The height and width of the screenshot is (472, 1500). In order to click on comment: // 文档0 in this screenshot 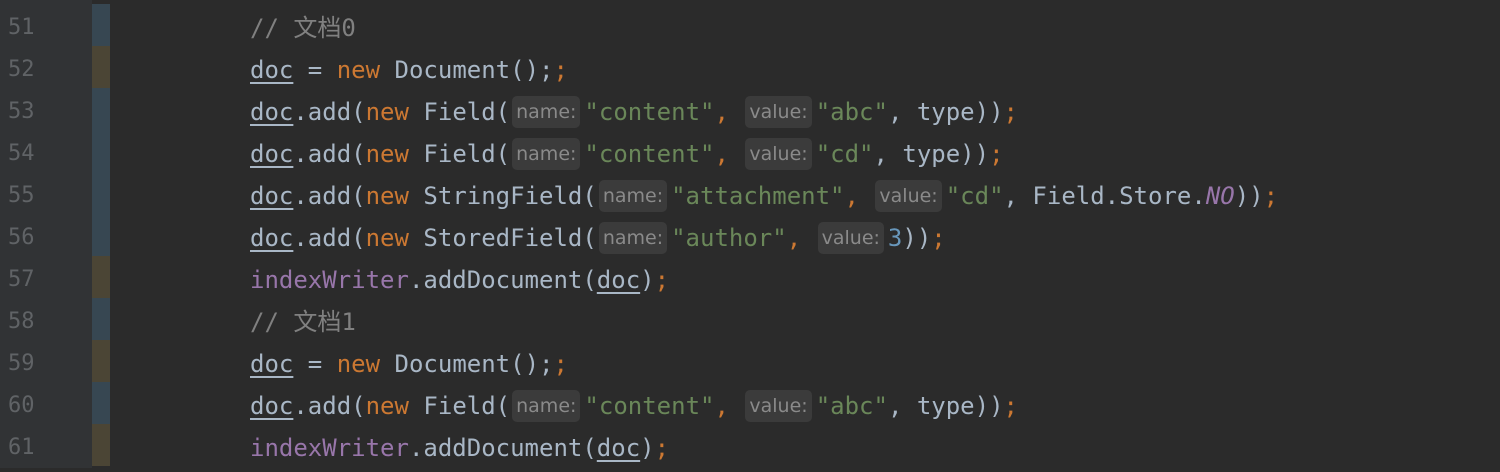, I will do `click(303, 28)`.